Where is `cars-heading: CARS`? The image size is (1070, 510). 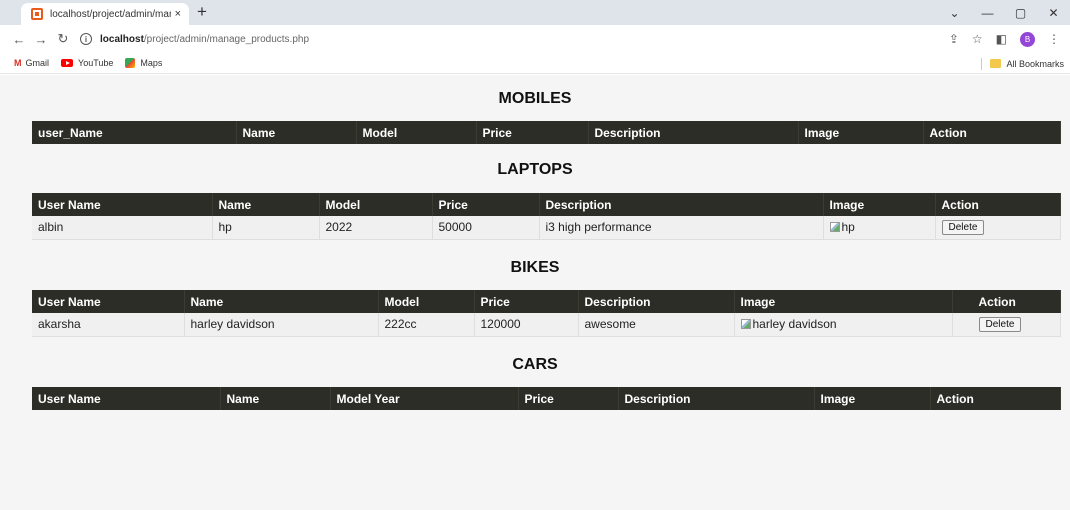
cars-heading: CARS is located at coordinates (535, 364).